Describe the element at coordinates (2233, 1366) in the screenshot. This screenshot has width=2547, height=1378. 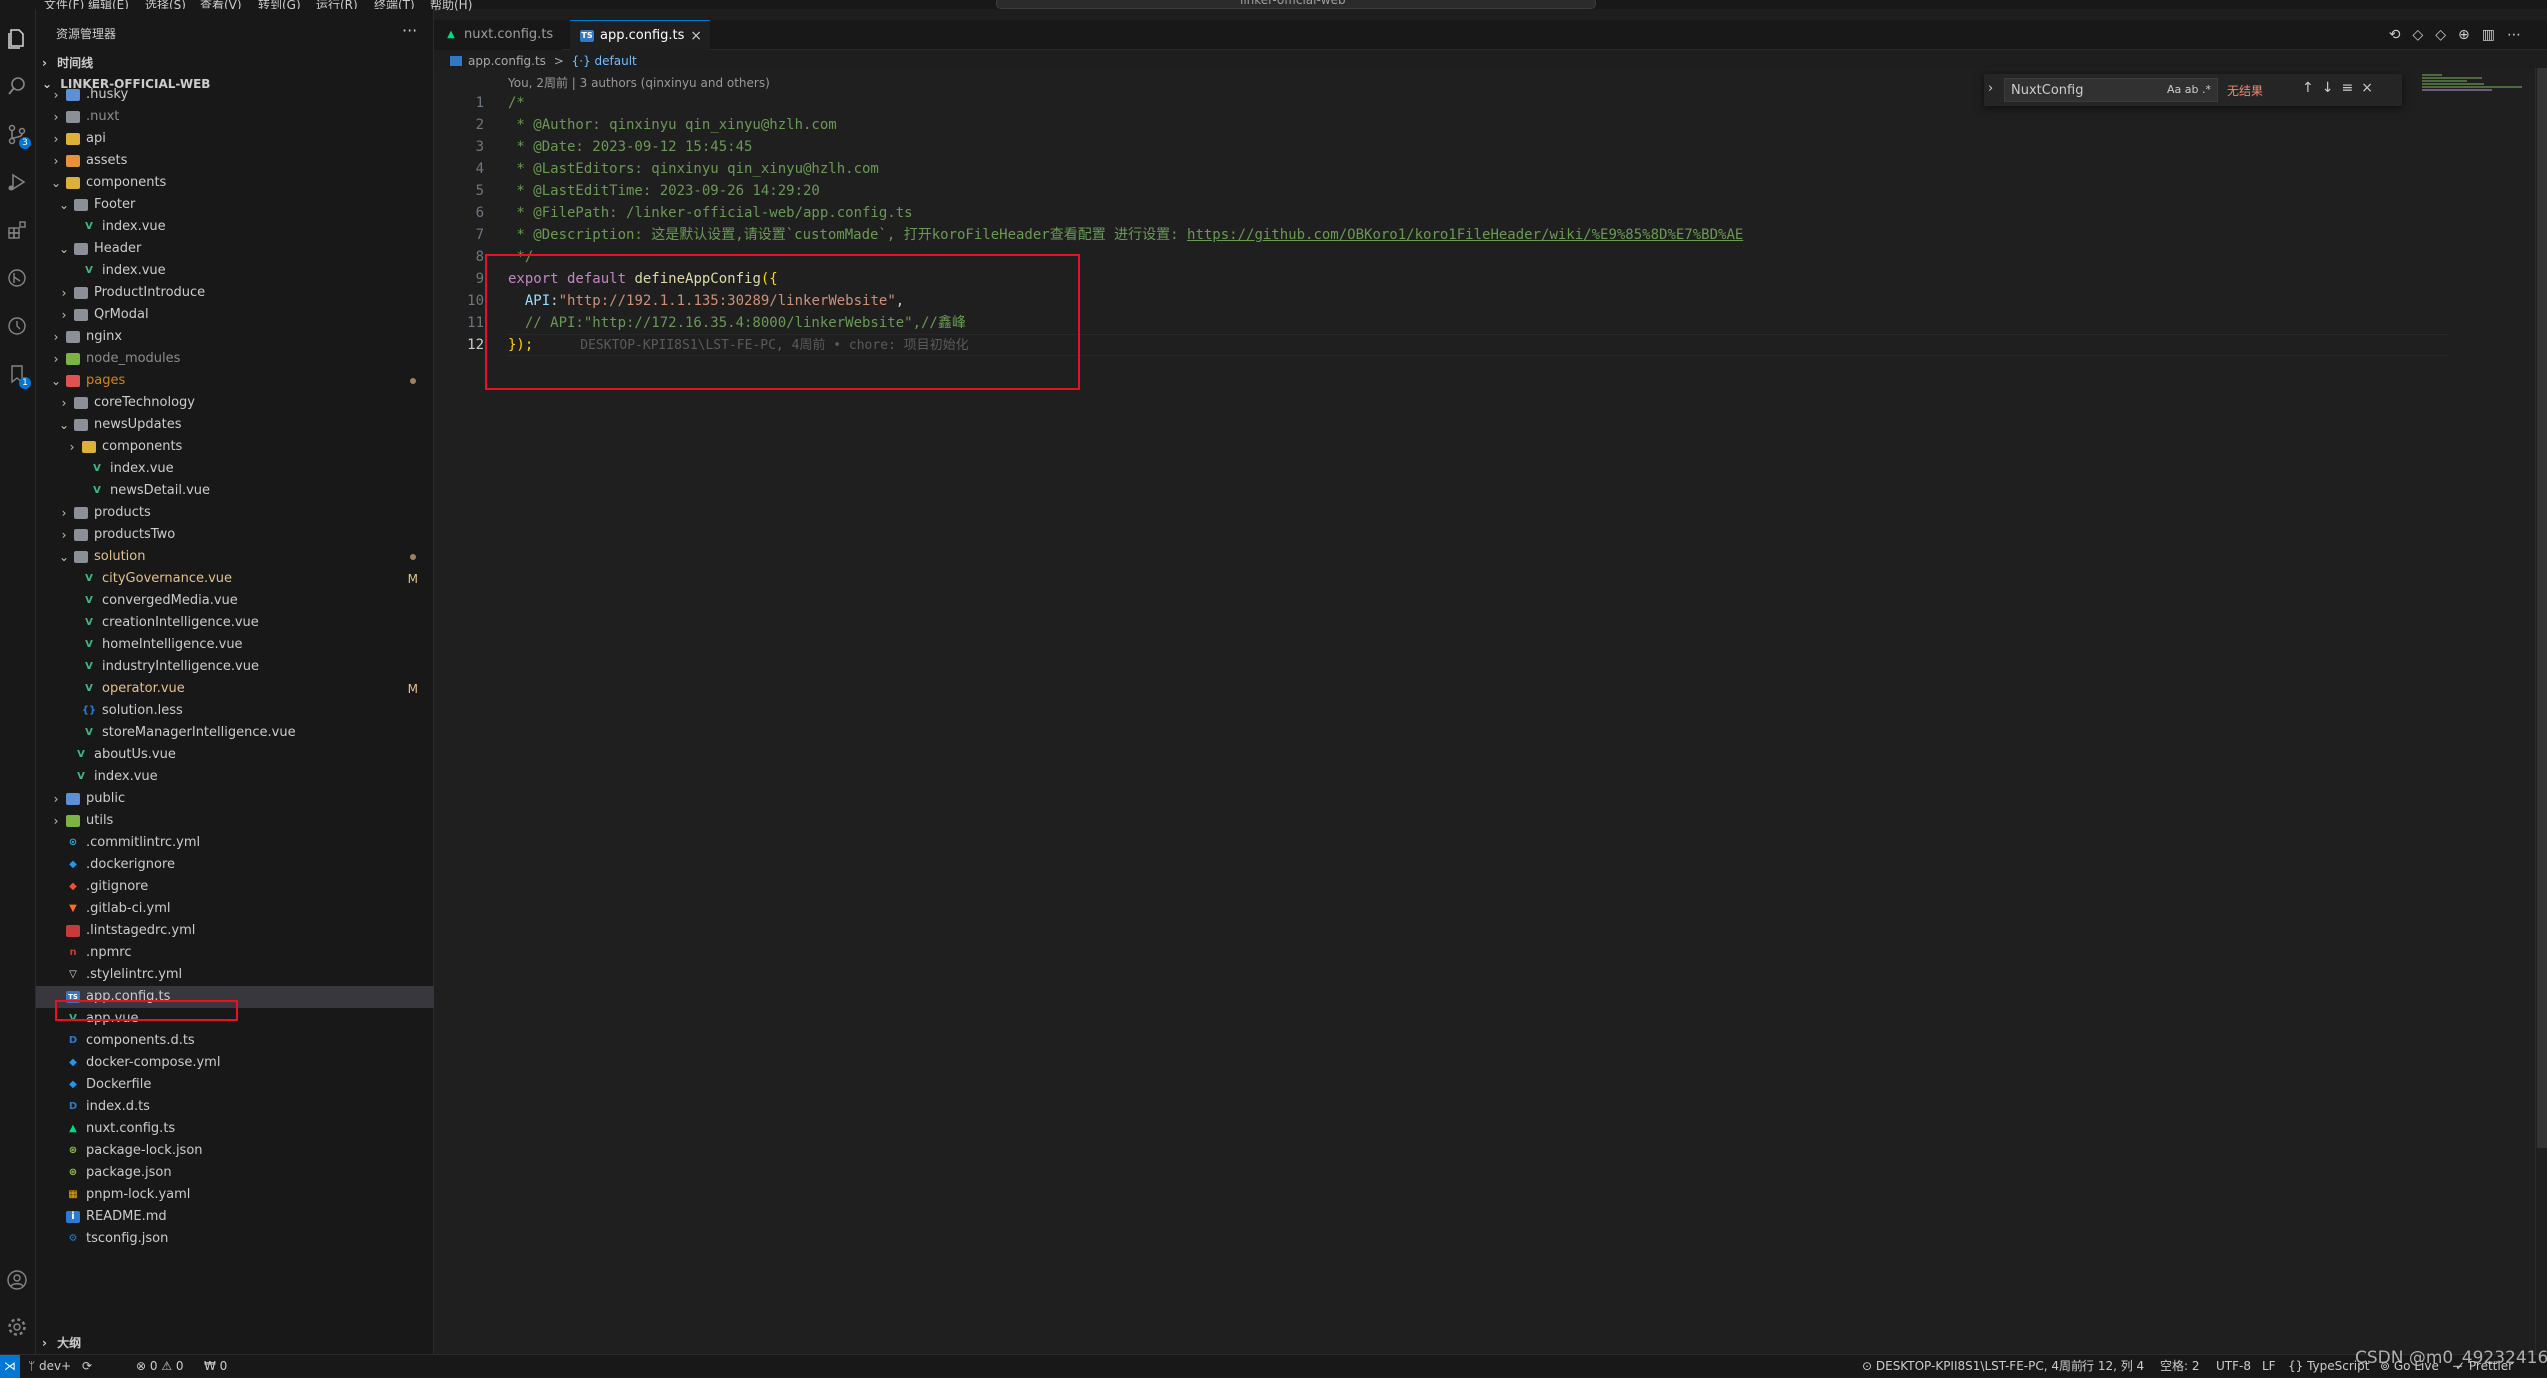
I see `encoding: UTF-8` at that location.